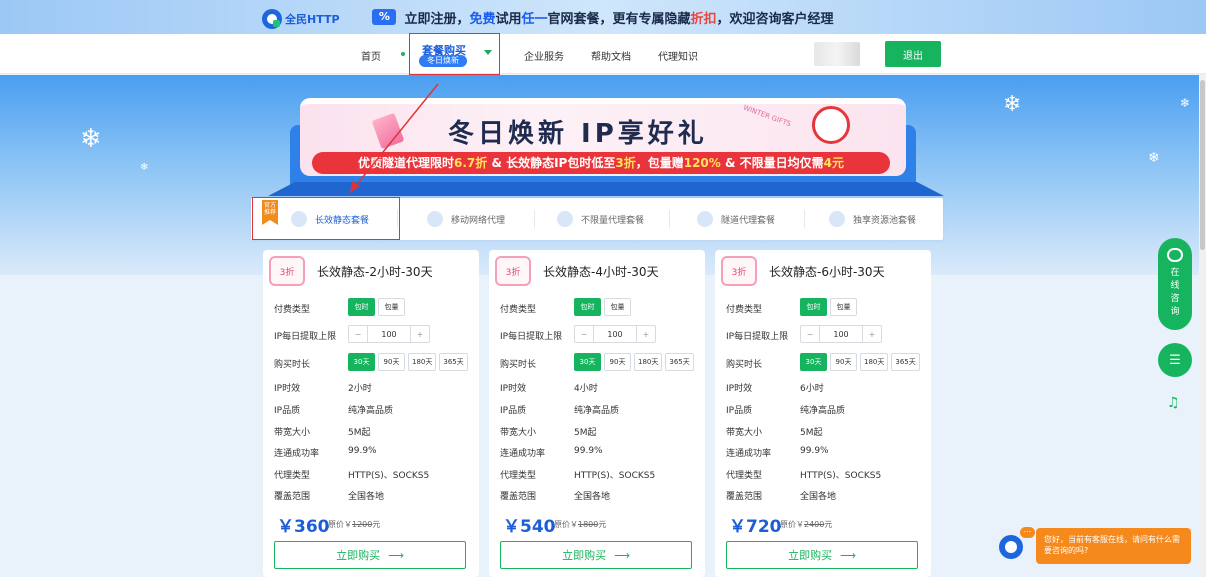  I want to click on original-price: 原价￥2400元, so click(806, 524).